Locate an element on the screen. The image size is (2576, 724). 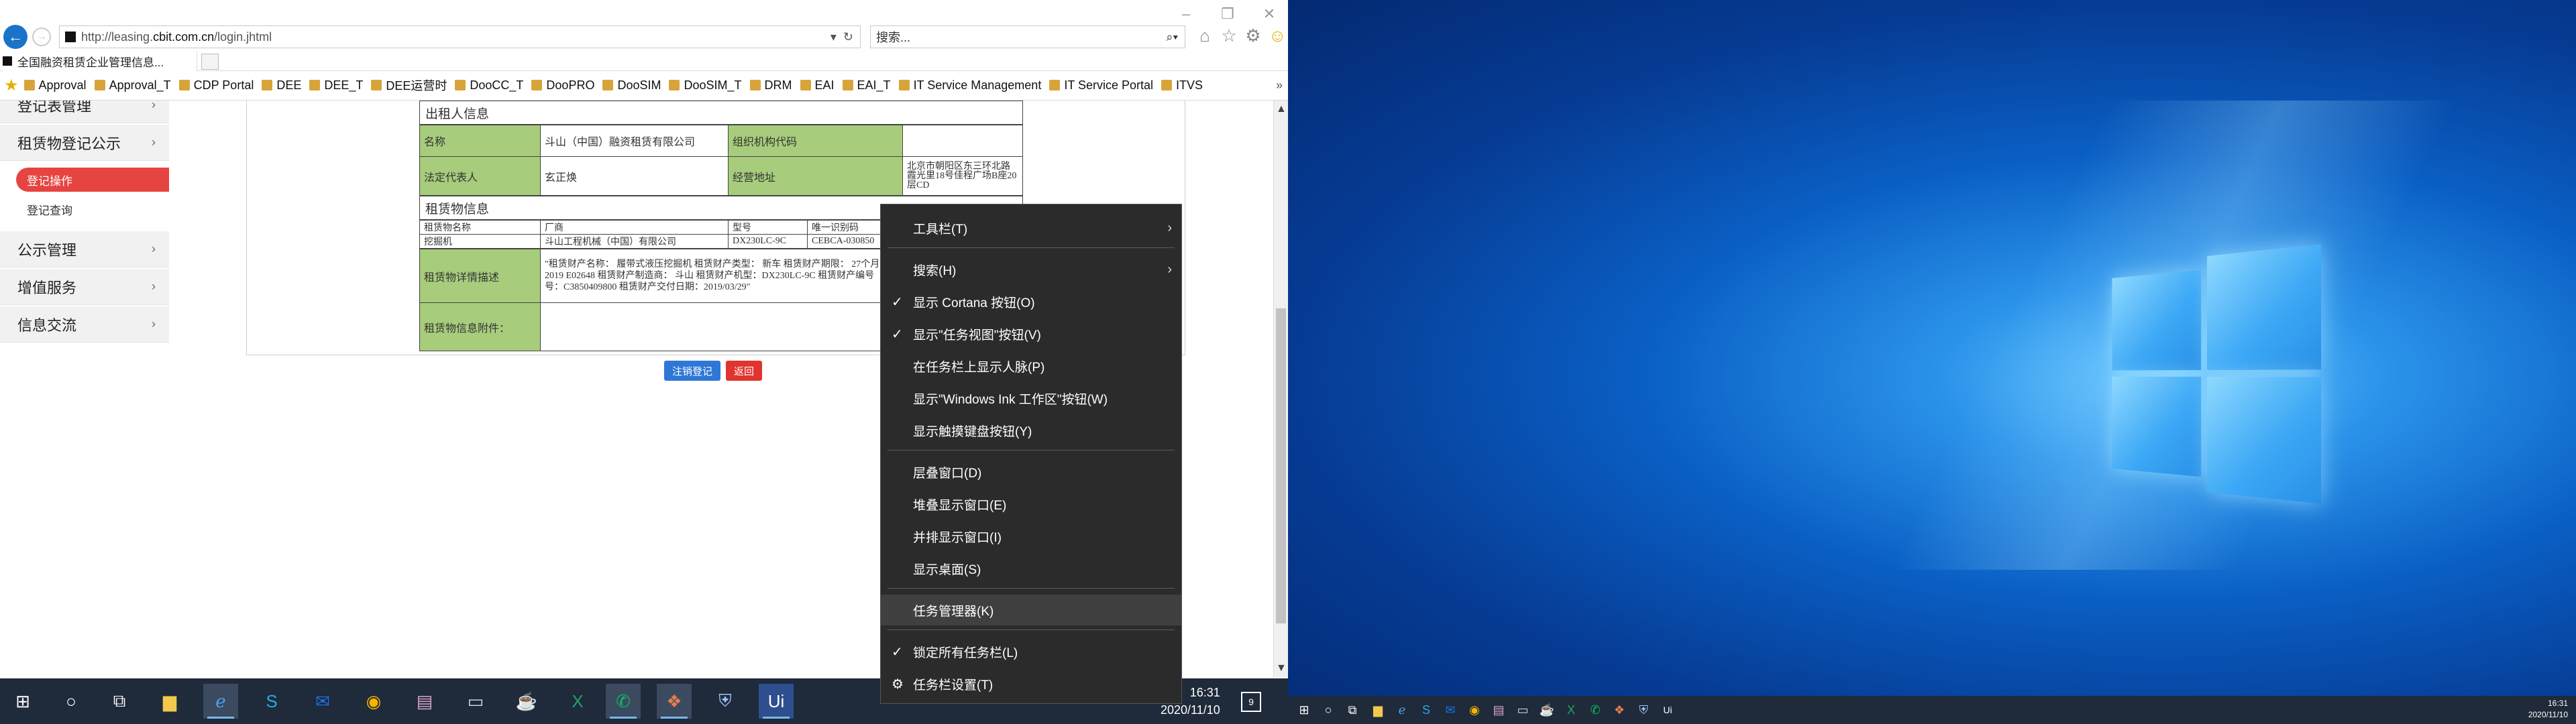
window-controls: – ❐ ✕ is located at coordinates (1228, 14).